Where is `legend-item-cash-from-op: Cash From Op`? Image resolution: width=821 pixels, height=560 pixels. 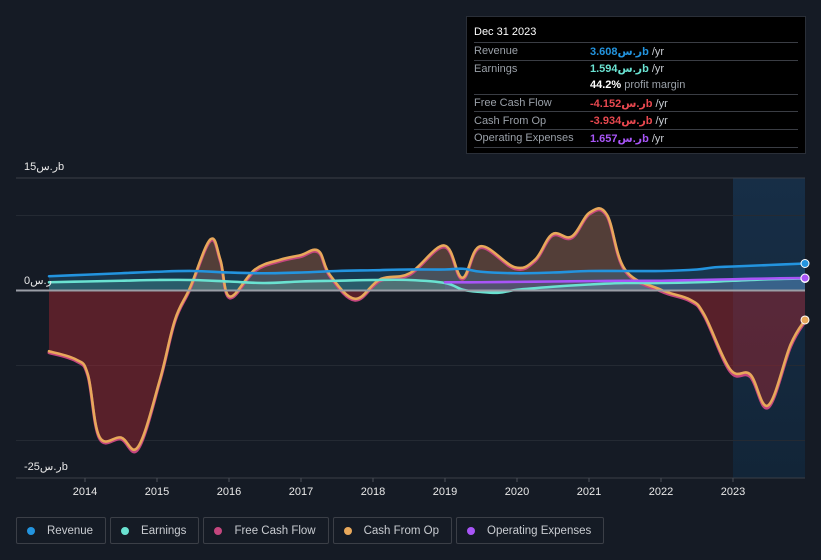 legend-item-cash-from-op: Cash From Op is located at coordinates (392, 530).